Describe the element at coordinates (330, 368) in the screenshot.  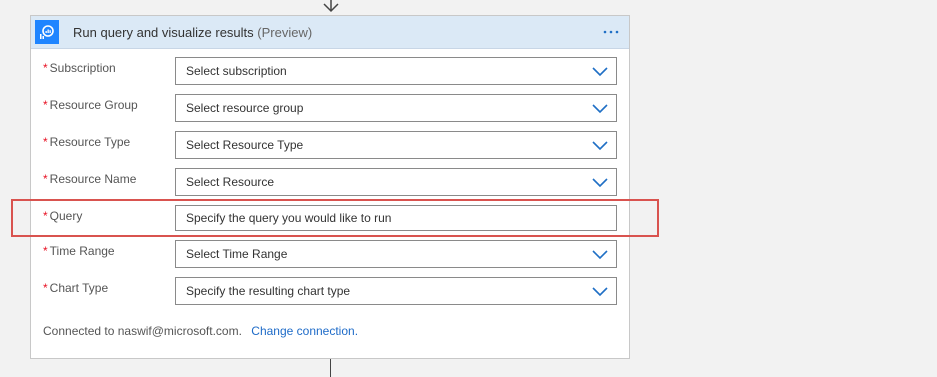
I see `connector-line` at that location.